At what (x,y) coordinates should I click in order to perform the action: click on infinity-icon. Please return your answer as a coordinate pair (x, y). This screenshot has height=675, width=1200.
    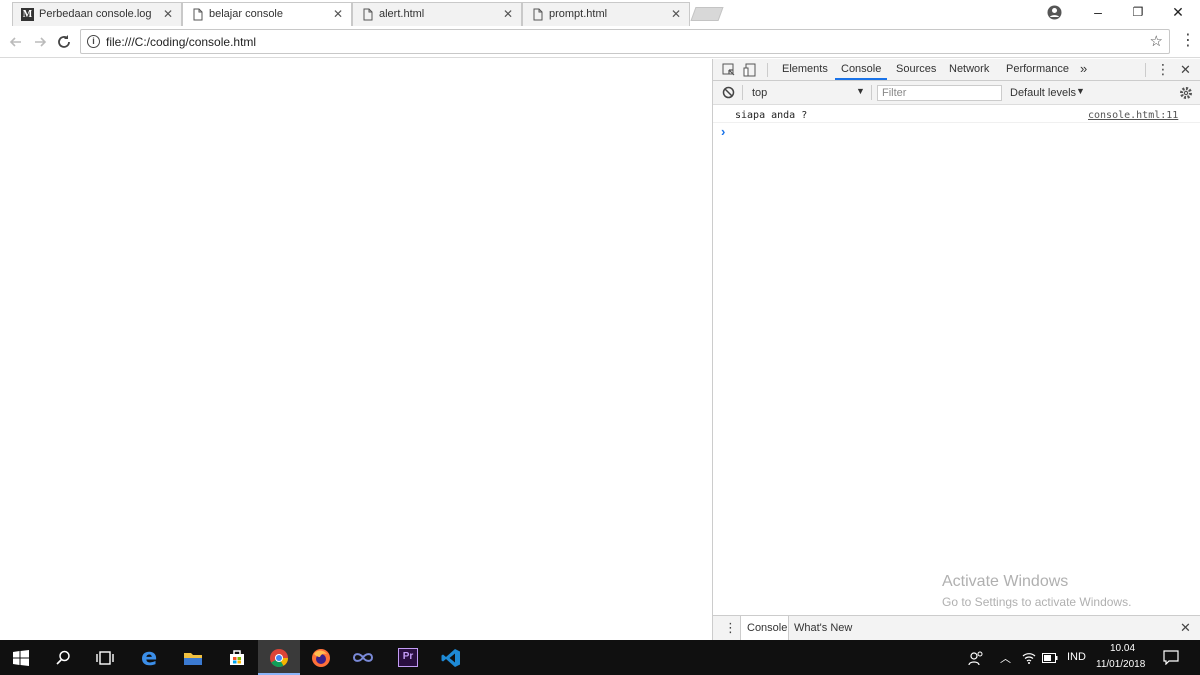
    Looking at the image, I should click on (363, 657).